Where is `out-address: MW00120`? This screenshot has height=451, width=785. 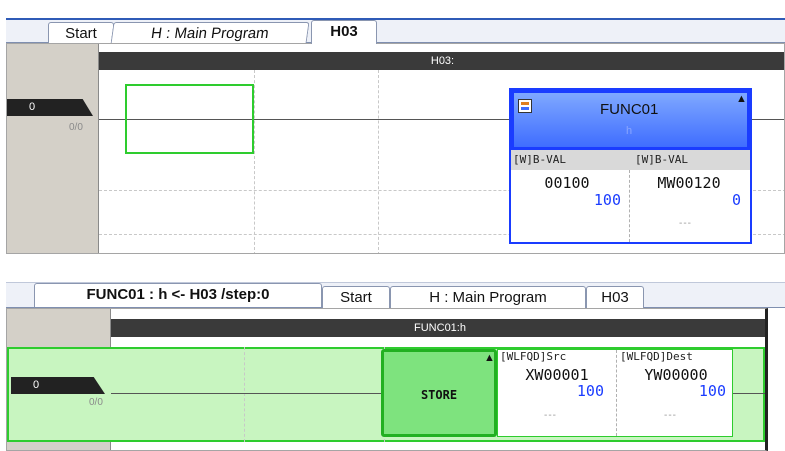
out-address: MW00120 is located at coordinates (689, 183).